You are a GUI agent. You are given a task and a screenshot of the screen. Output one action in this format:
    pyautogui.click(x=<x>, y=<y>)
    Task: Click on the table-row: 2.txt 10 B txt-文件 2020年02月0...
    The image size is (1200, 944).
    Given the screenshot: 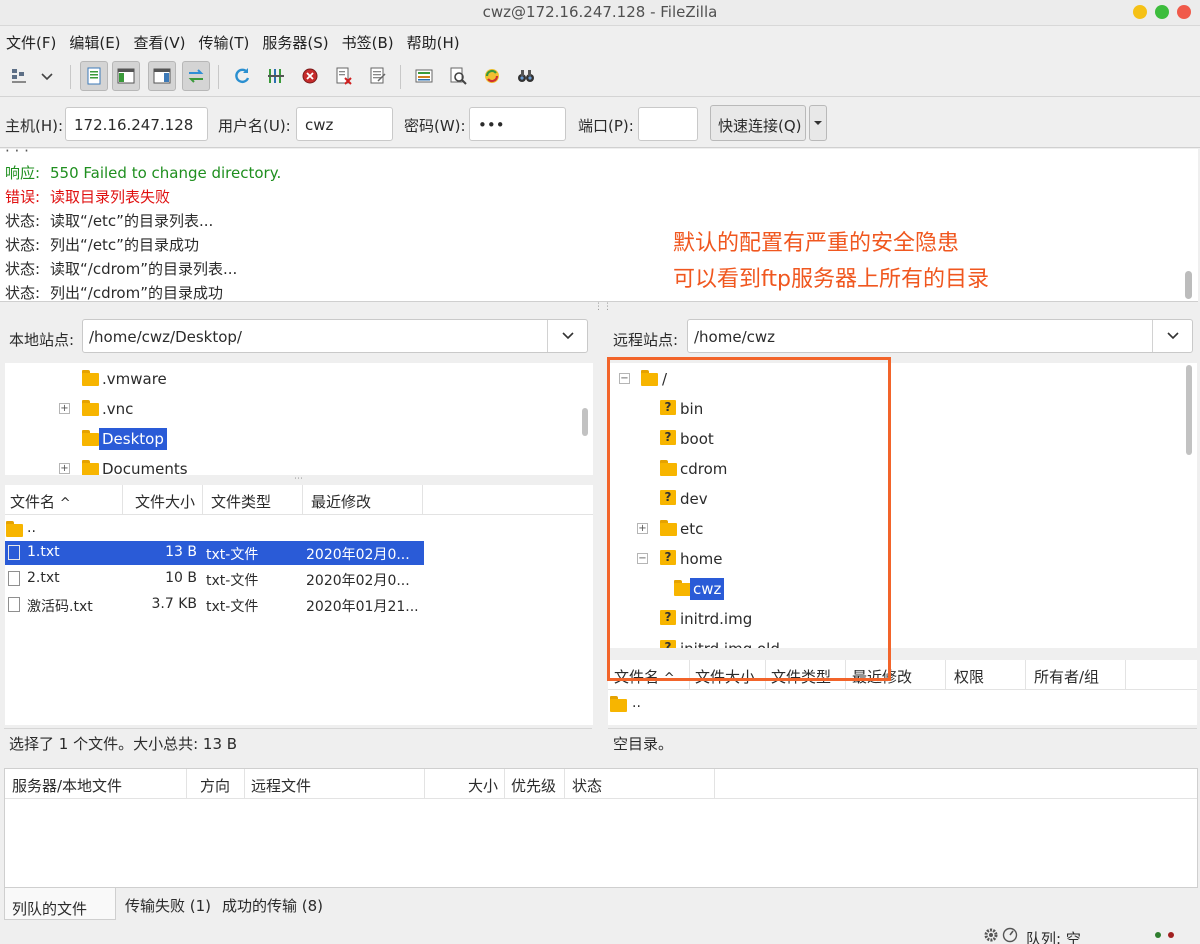 What is the action you would take?
    pyautogui.click(x=214, y=579)
    